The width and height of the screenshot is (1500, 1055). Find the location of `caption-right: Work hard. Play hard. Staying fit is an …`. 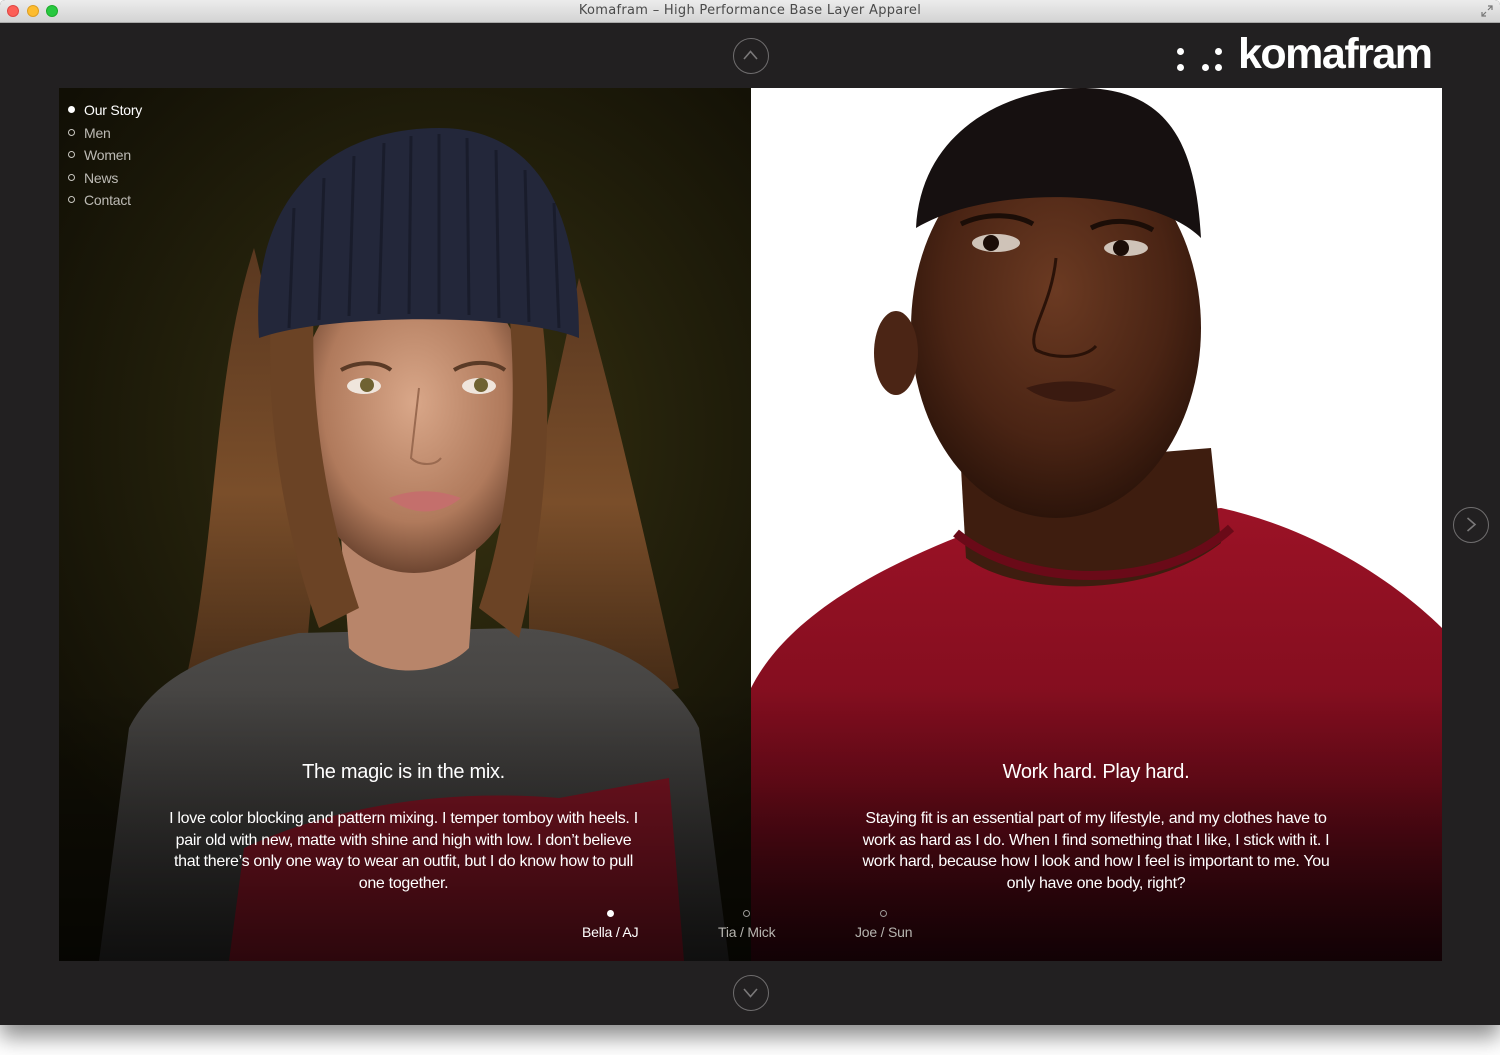

caption-right: Work hard. Play hard. Staying fit is an … is located at coordinates (1096, 827).